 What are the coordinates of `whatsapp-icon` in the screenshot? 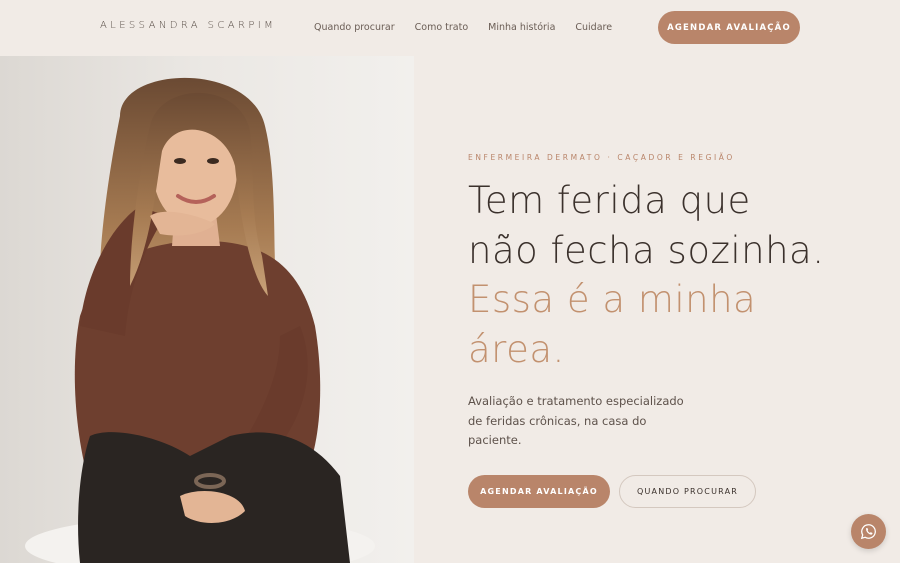 It's located at (868, 532).